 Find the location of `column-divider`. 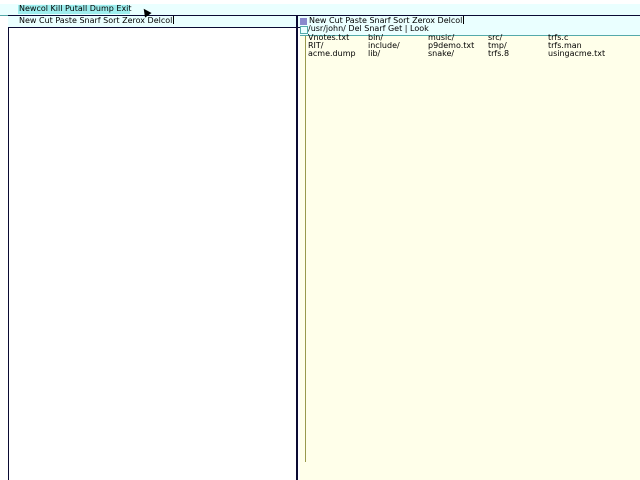

column-divider is located at coordinates (297, 247).